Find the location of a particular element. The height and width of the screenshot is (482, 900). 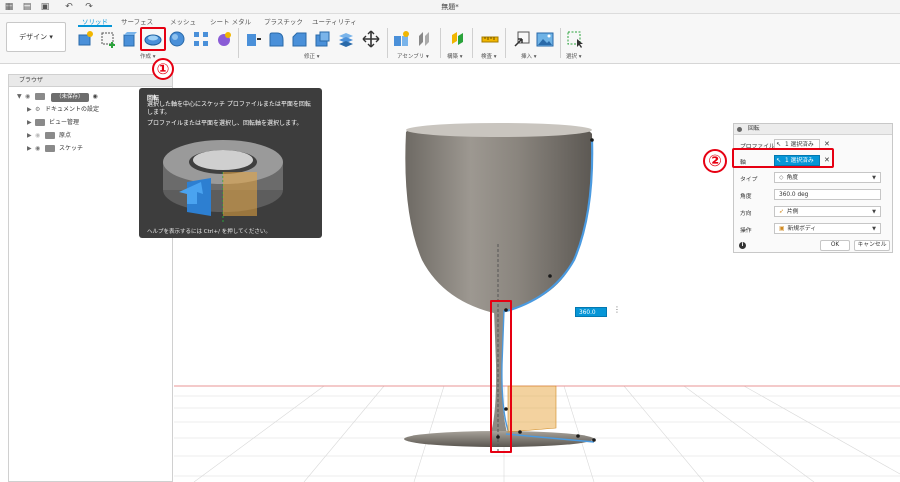

document-icon is located at coordinates (40, 96).